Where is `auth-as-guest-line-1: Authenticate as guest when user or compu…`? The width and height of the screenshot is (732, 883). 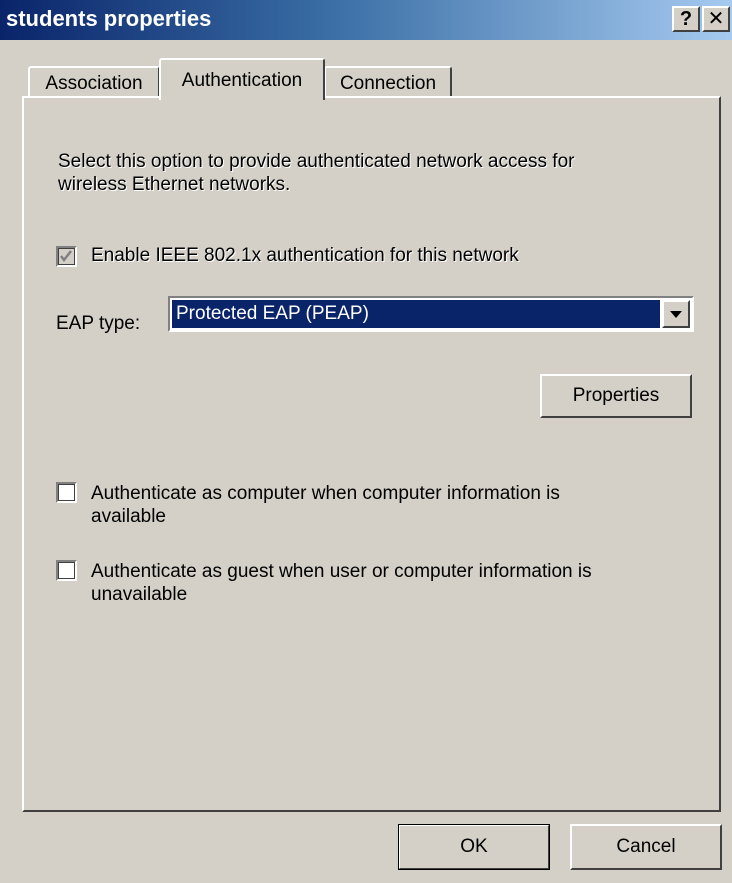
auth-as-guest-line-1: Authenticate as guest when user or compu… is located at coordinates (341, 571).